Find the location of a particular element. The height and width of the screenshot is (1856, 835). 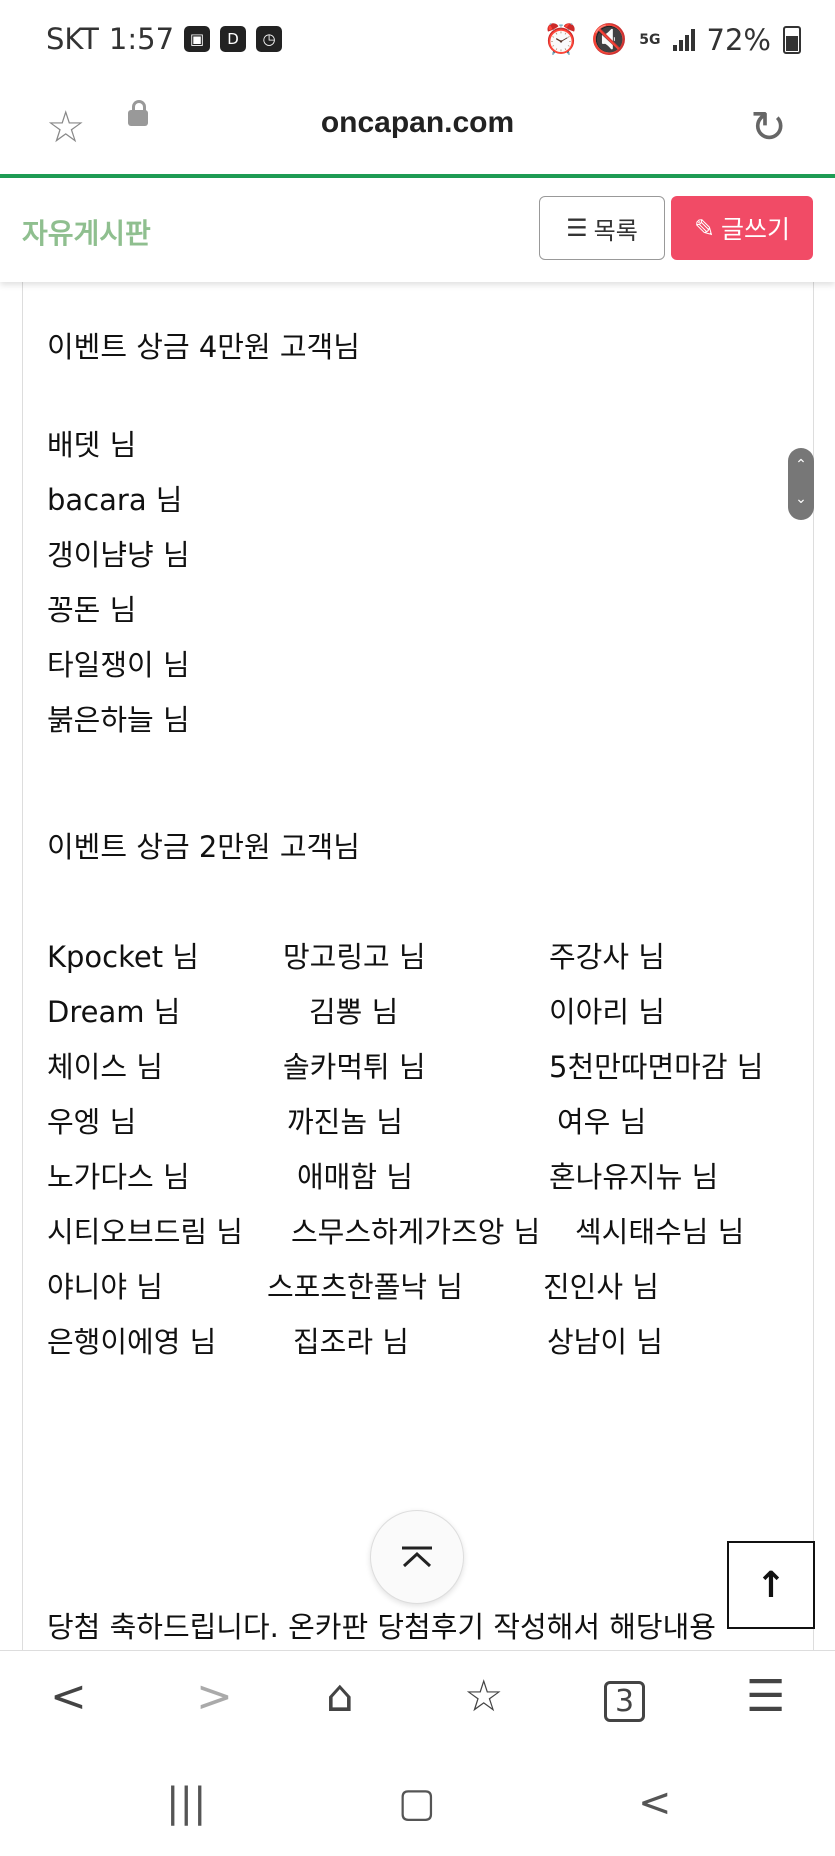

winner-20k: 애매함 님 is located at coordinates (355, 1177).